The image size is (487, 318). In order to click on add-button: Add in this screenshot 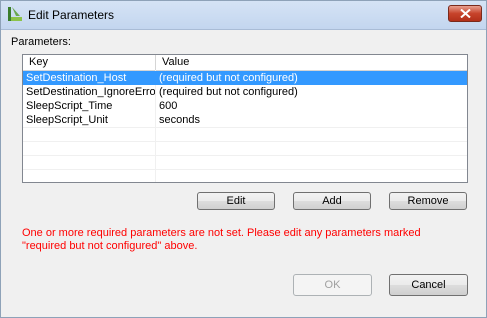, I will do `click(332, 201)`.